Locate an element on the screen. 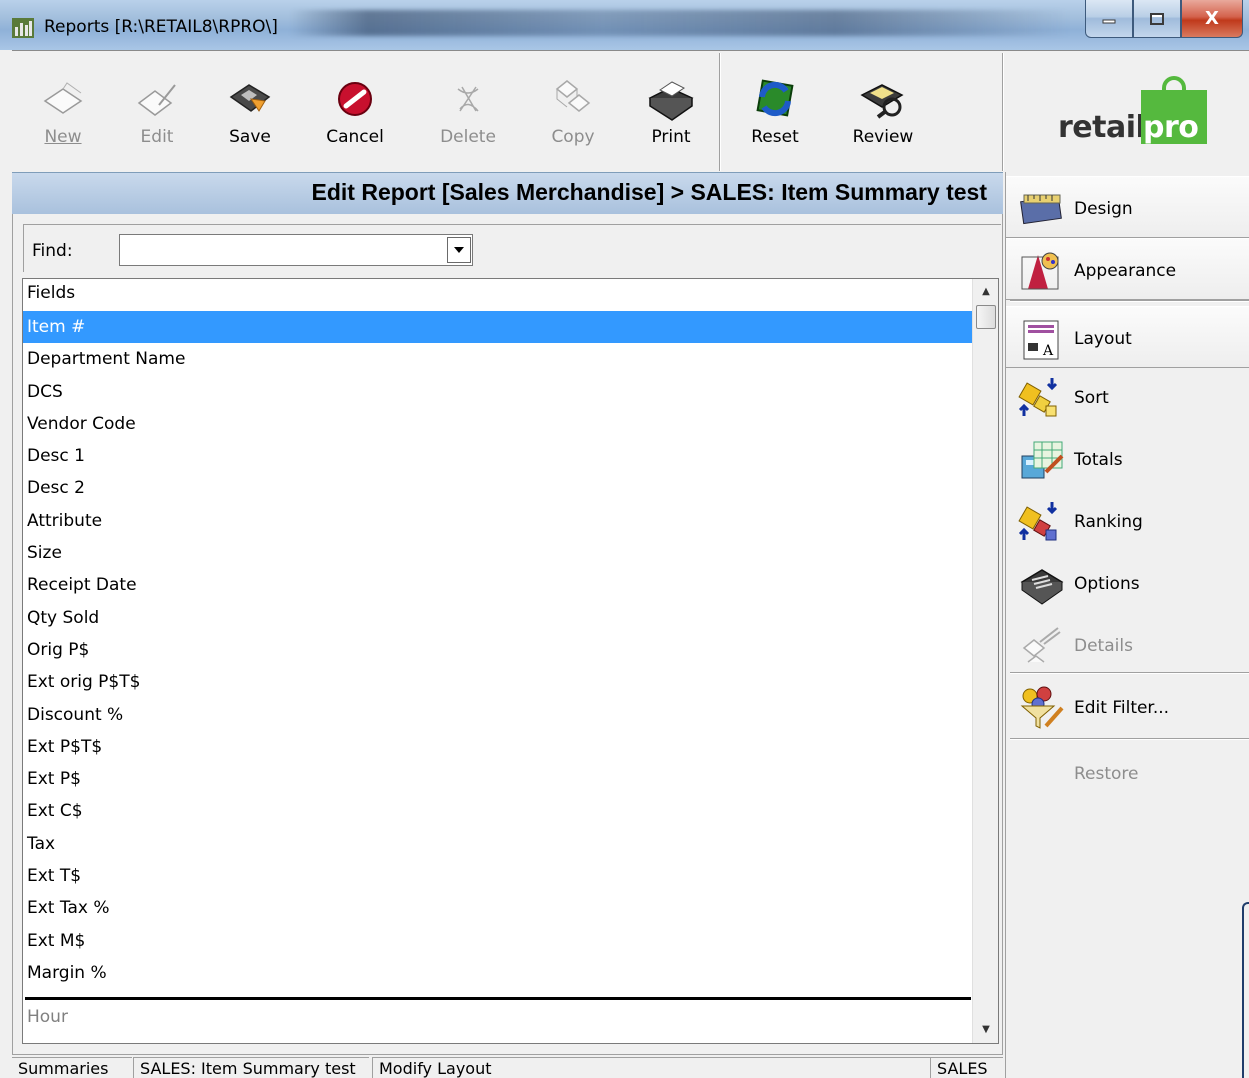 This screenshot has height=1078, width=1249. edit-button: Edit is located at coordinates (157, 111).